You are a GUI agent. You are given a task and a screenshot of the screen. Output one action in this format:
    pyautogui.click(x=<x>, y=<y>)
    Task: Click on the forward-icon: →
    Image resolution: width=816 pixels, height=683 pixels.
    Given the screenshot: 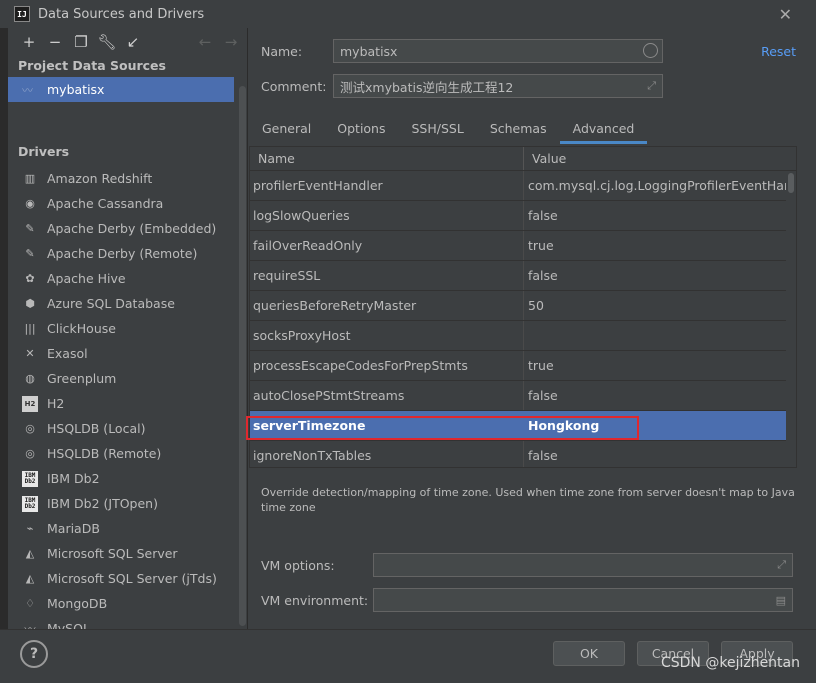 What is the action you would take?
    pyautogui.click(x=231, y=42)
    